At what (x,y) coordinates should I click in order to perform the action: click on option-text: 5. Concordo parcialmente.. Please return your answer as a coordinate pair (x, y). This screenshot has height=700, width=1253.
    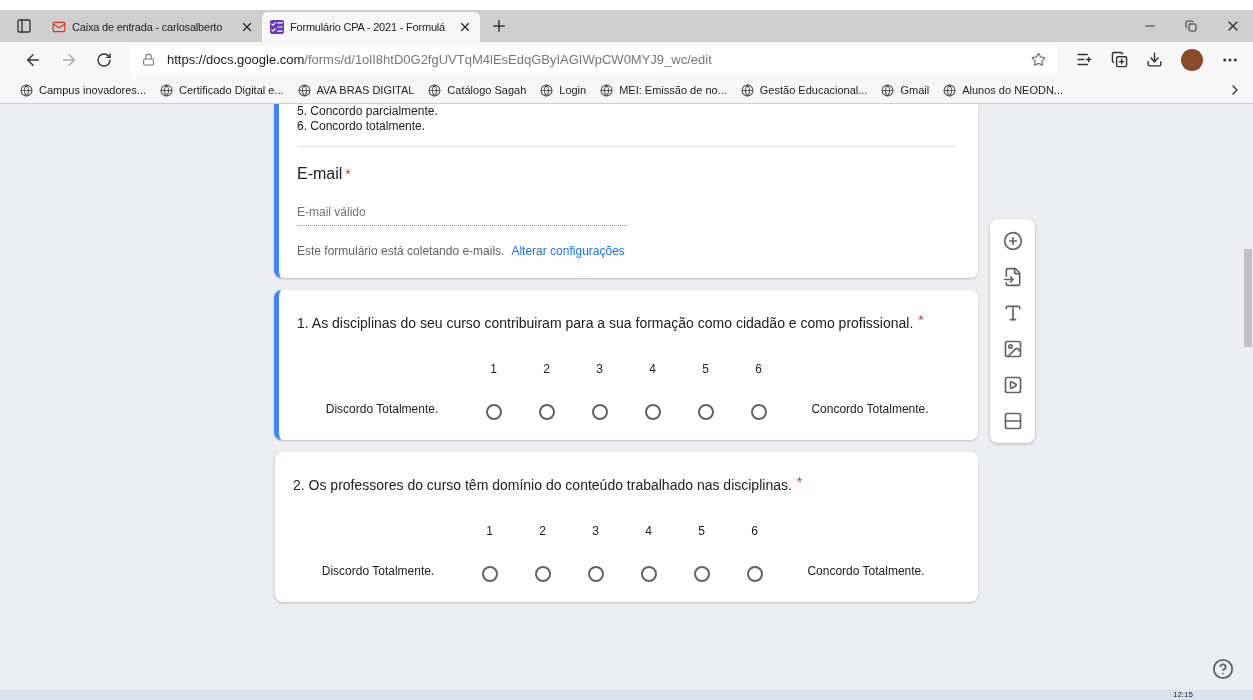
    Looking at the image, I should click on (368, 111).